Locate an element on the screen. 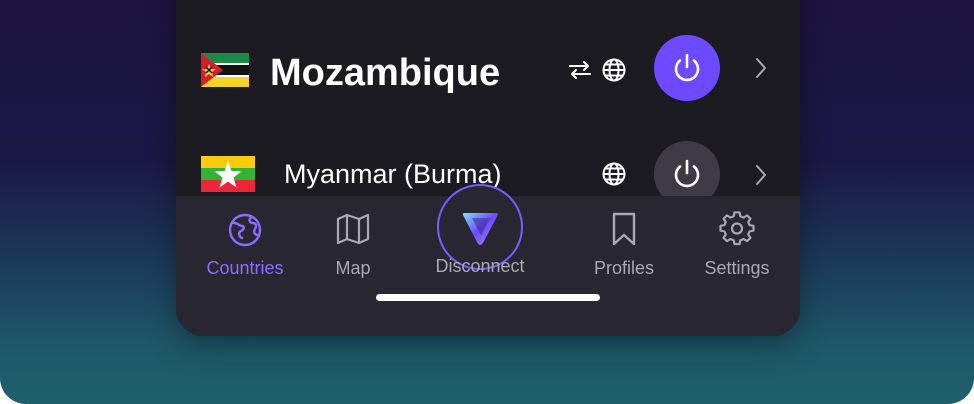 This screenshot has width=974, height=404. map-icon is located at coordinates (353, 229).